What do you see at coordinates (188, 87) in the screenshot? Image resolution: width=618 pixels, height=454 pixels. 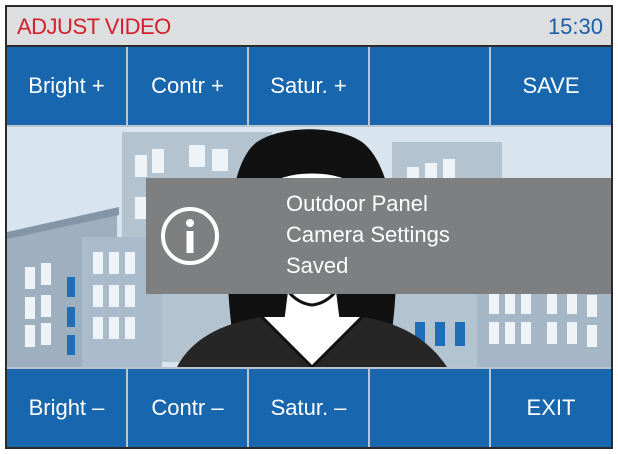 I see `contrast-increase-button: Contr +` at bounding box center [188, 87].